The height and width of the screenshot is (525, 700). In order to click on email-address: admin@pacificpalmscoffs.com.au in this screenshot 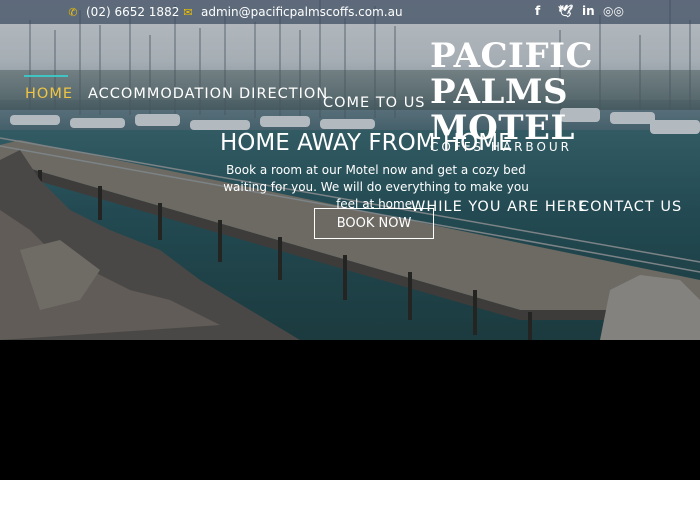, I will do `click(302, 12)`.